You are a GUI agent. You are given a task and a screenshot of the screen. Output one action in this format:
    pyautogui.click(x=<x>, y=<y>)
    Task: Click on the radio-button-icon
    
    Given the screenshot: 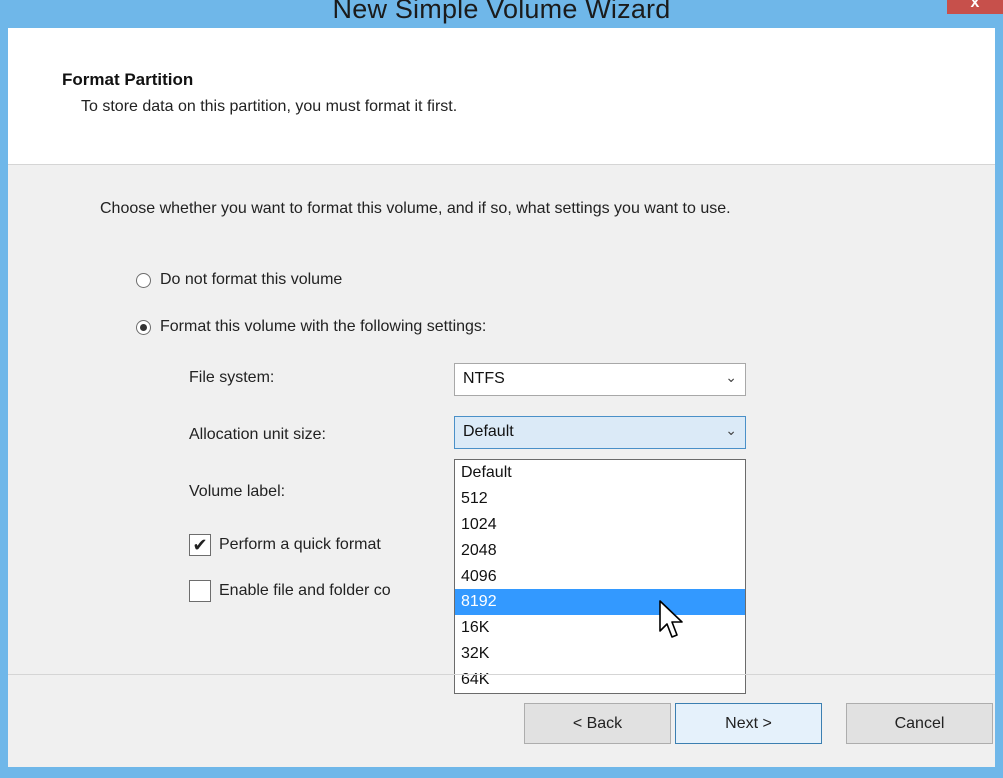 What is the action you would take?
    pyautogui.click(x=143, y=280)
    